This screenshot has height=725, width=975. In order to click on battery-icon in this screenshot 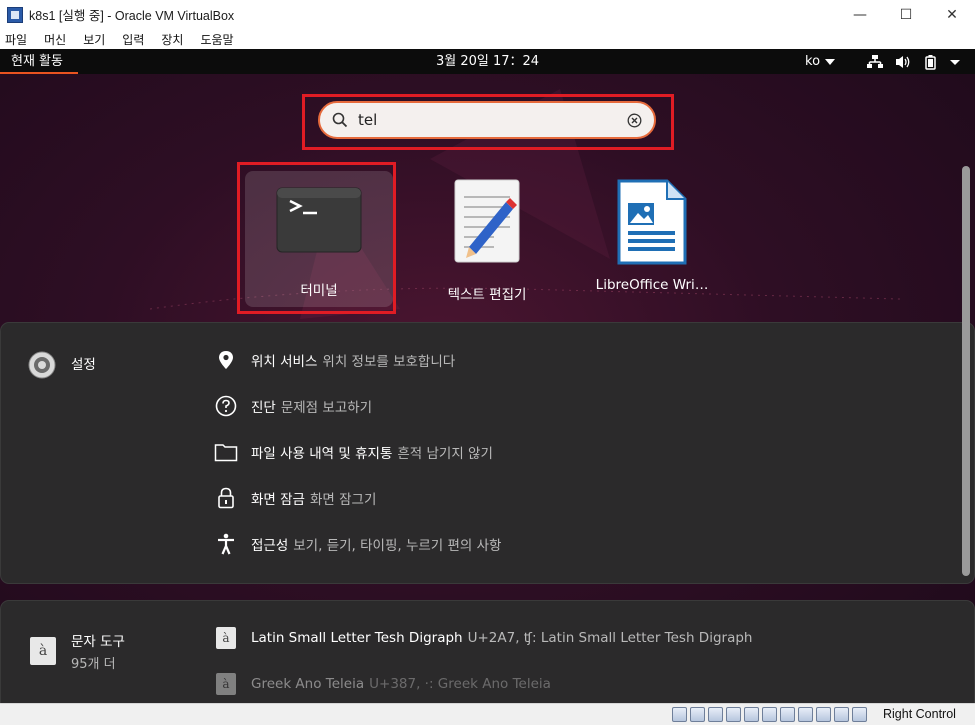, I will do `click(930, 62)`.